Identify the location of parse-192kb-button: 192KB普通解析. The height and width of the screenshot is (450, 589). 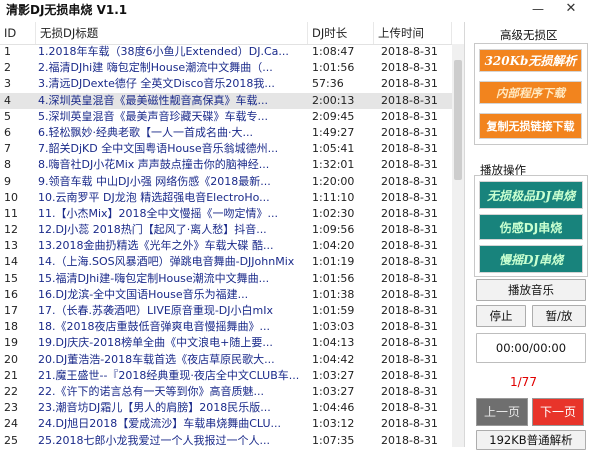
(531, 440).